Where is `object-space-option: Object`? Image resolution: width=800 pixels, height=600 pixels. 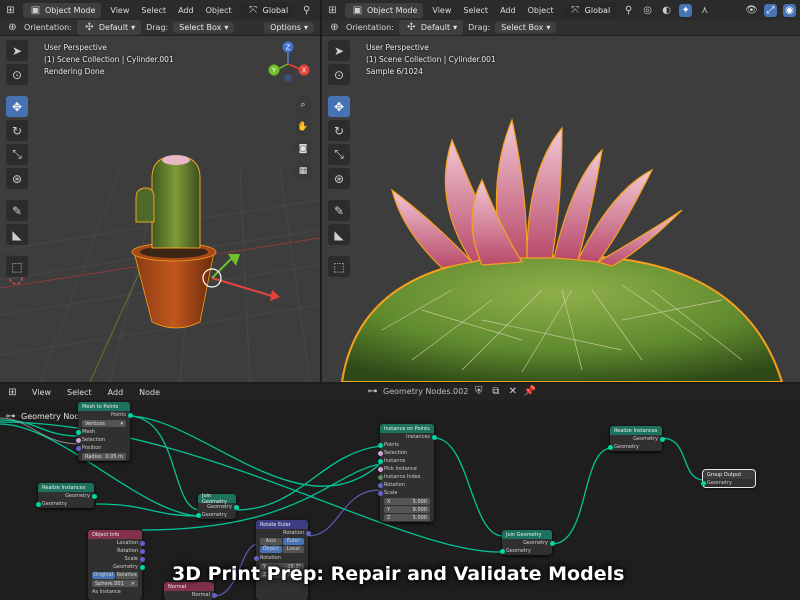
object-space-option: Object is located at coordinates (271, 549).